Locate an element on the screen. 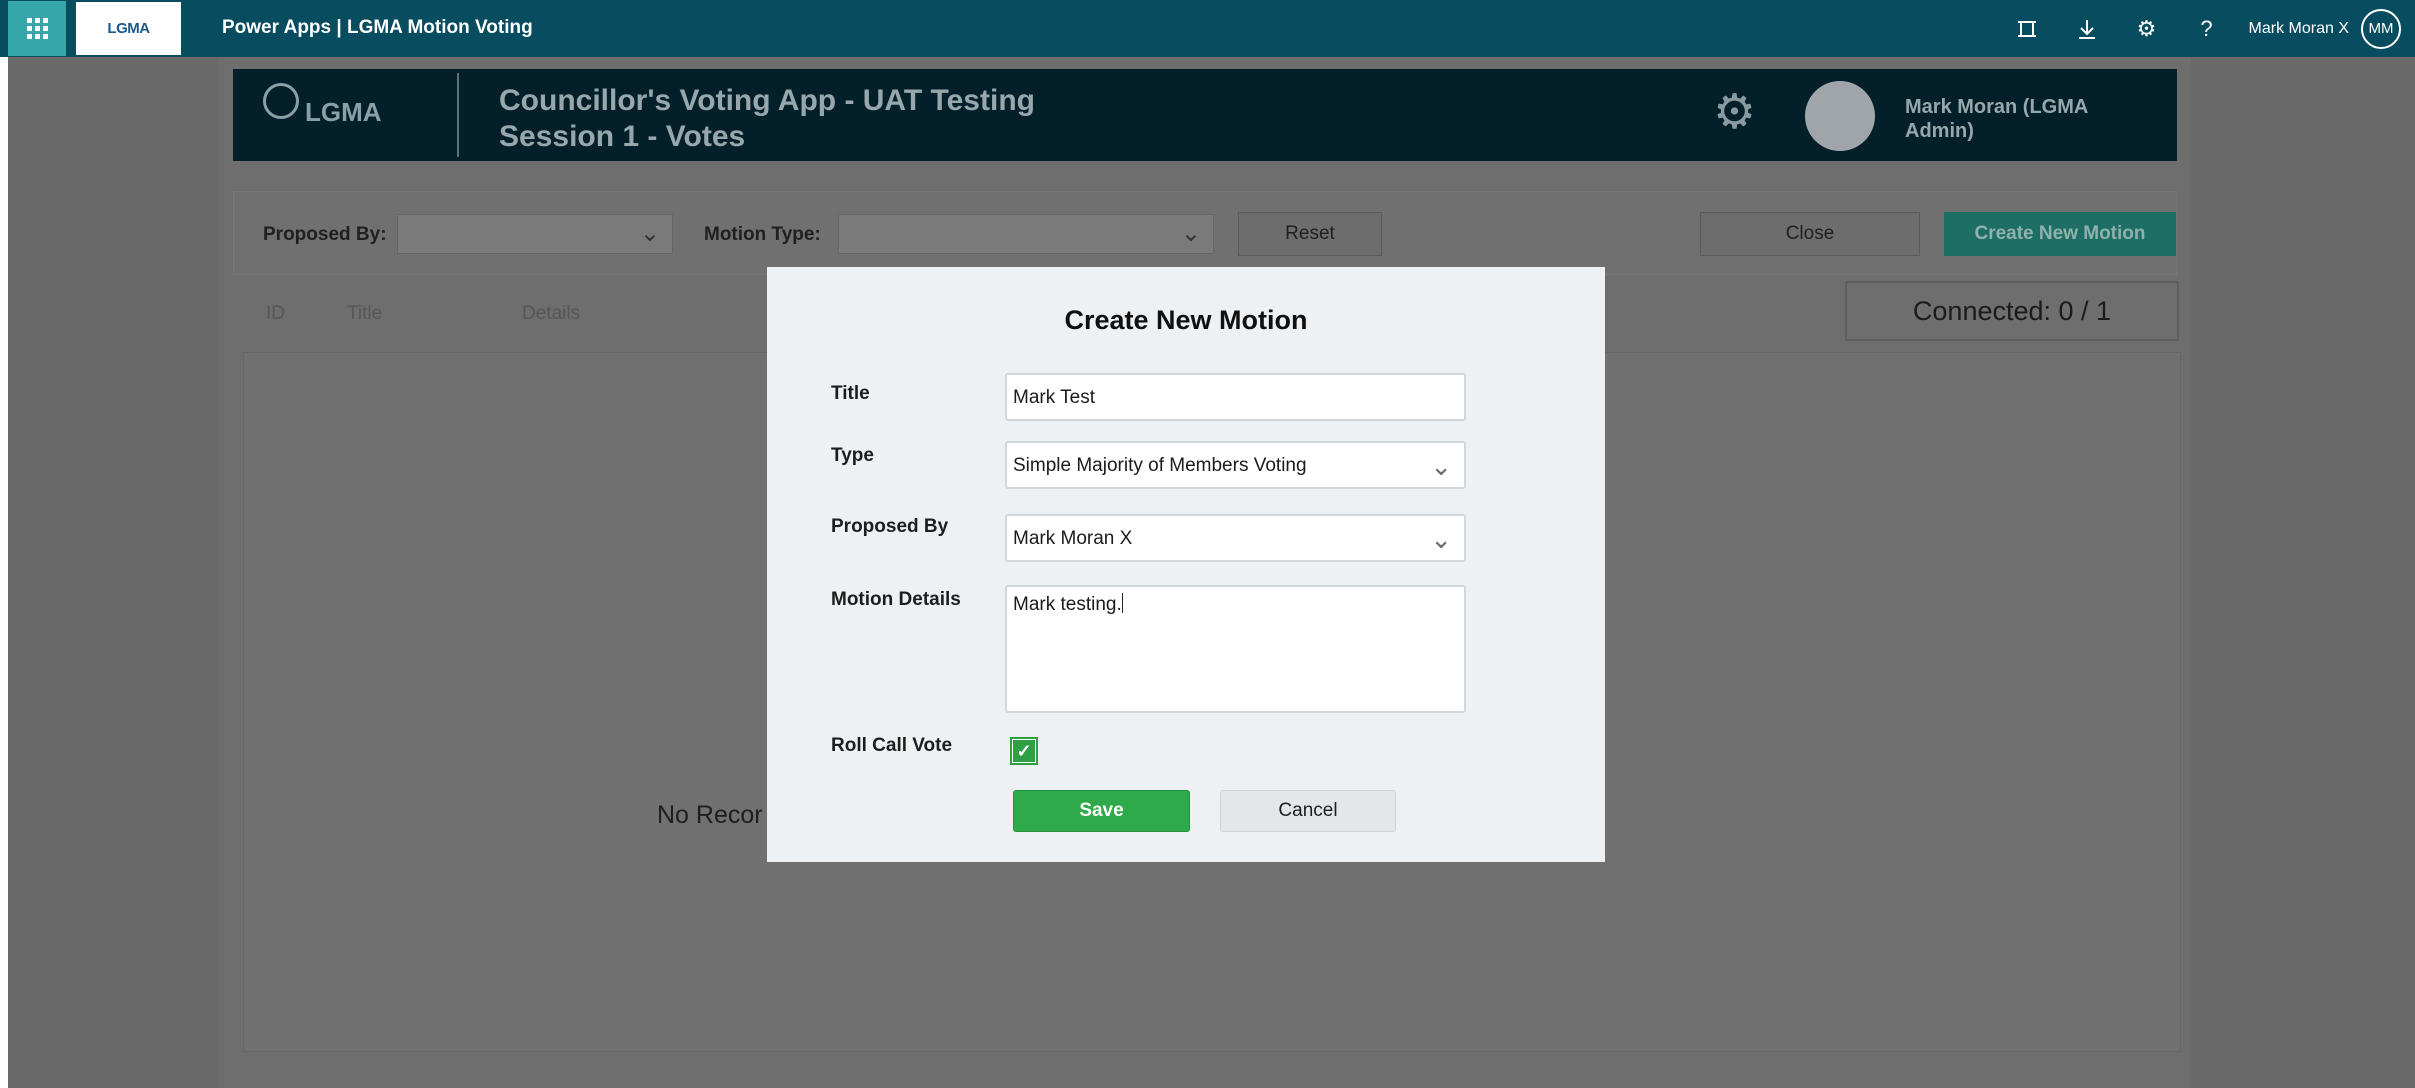 The image size is (2415, 1088). header-user-name: Mark Moran (LGMA Admin) is located at coordinates (2015, 119).